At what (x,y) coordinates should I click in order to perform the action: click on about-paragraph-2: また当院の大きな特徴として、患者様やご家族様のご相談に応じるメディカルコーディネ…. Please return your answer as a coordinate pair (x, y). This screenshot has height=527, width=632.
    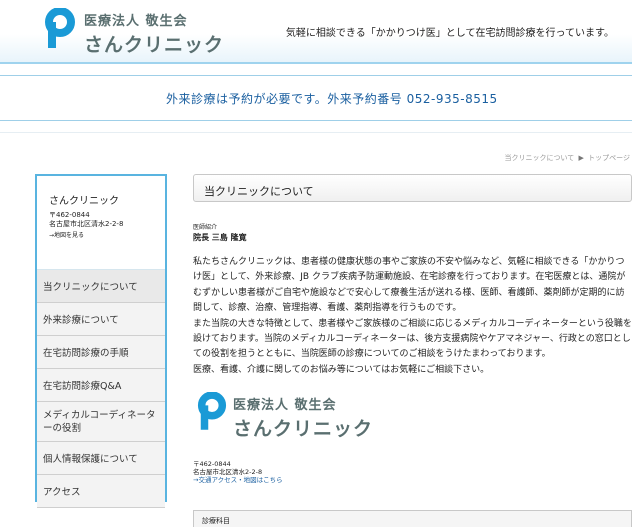
    Looking at the image, I should click on (412, 339).